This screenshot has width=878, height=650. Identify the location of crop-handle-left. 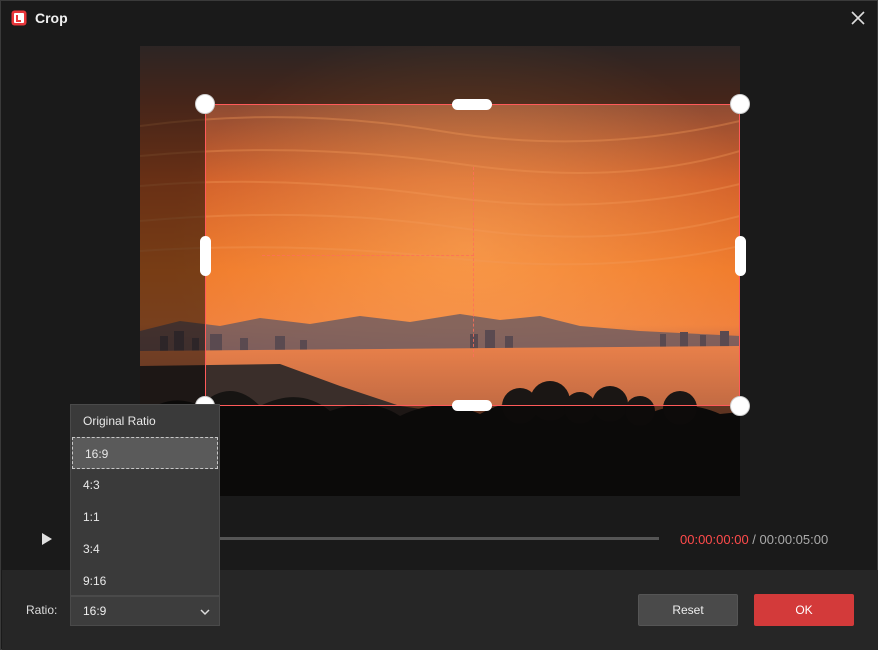
(205, 256).